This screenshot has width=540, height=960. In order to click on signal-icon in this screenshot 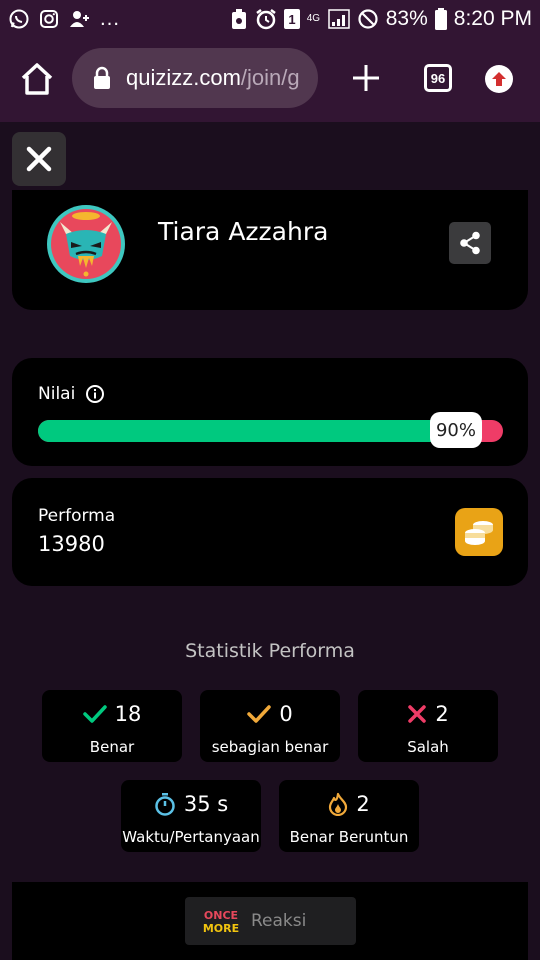, I will do `click(339, 19)`.